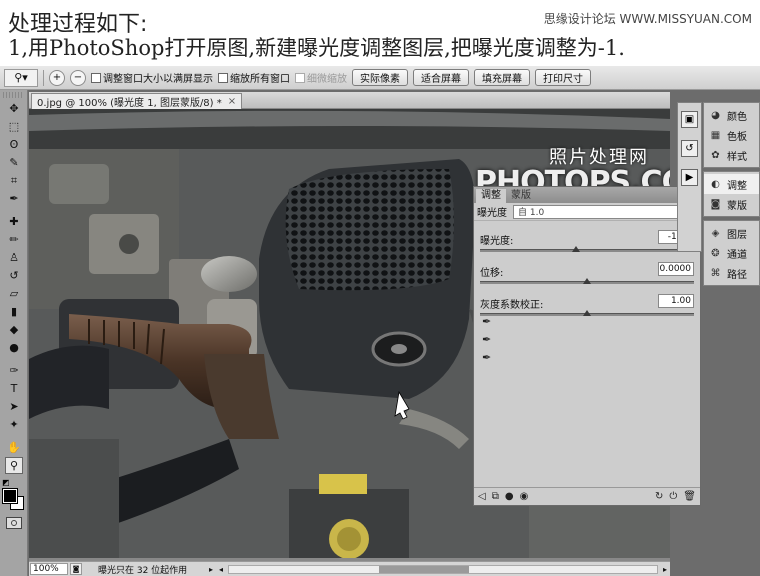  What do you see at coordinates (14, 388) in the screenshot?
I see `type-tool-icon: T` at bounding box center [14, 388].